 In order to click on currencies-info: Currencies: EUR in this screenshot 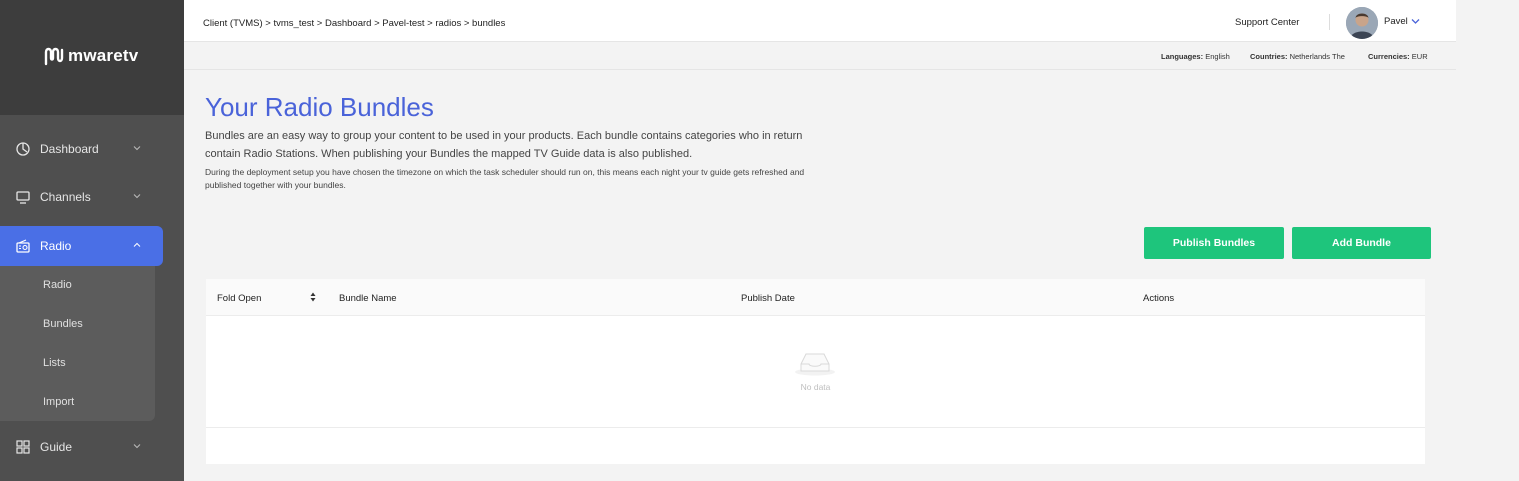, I will do `click(1398, 56)`.